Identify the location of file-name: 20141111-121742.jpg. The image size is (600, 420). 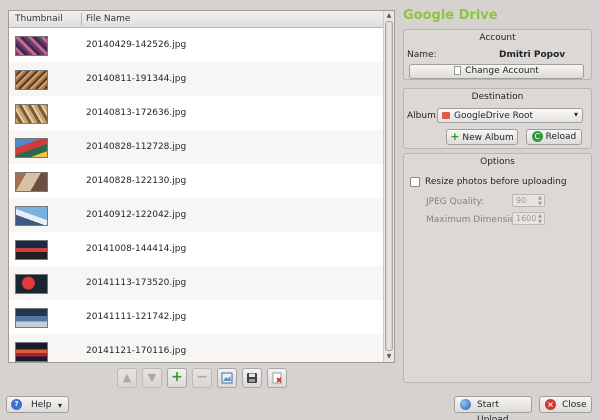
(136, 317).